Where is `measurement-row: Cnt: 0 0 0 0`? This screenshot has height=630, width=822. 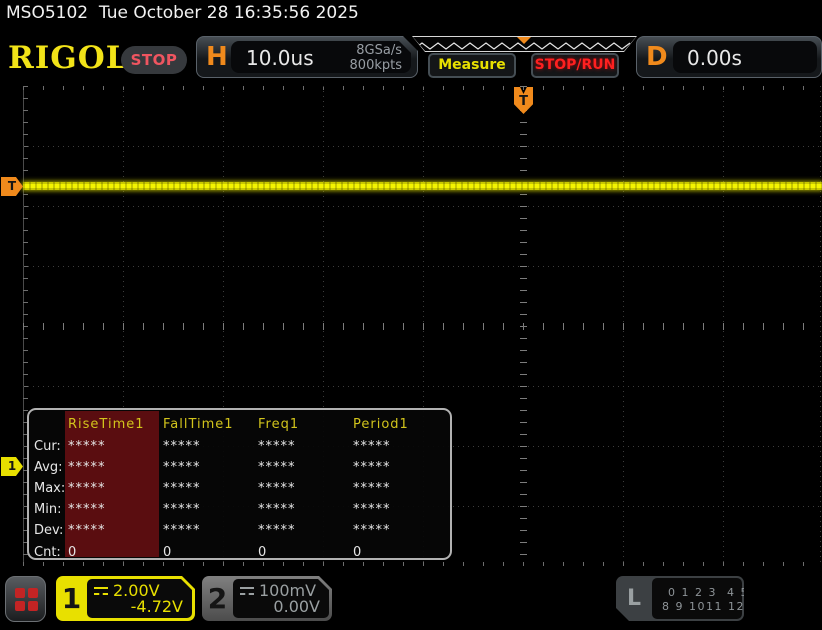
measurement-row: Cnt: 0 0 0 0 is located at coordinates (241, 552).